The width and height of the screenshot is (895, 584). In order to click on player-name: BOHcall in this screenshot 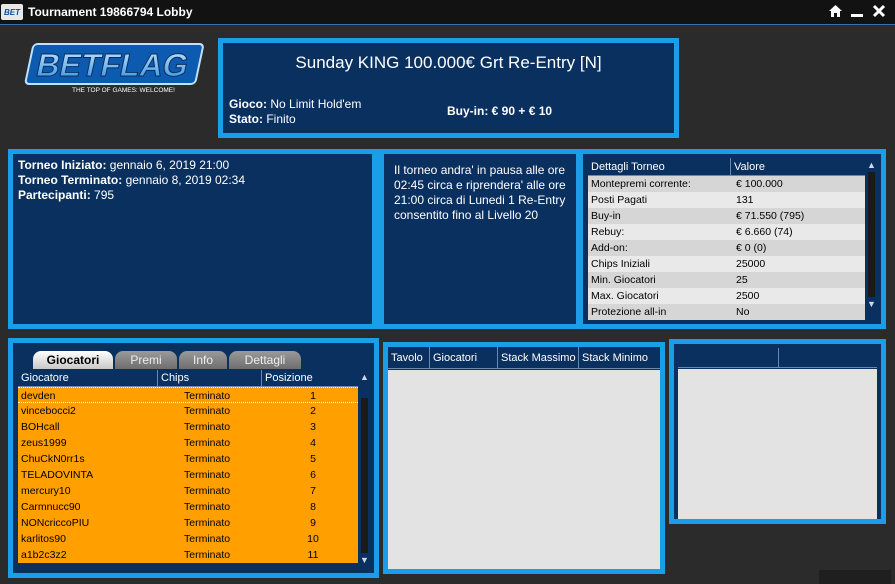, I will do `click(40, 427)`.